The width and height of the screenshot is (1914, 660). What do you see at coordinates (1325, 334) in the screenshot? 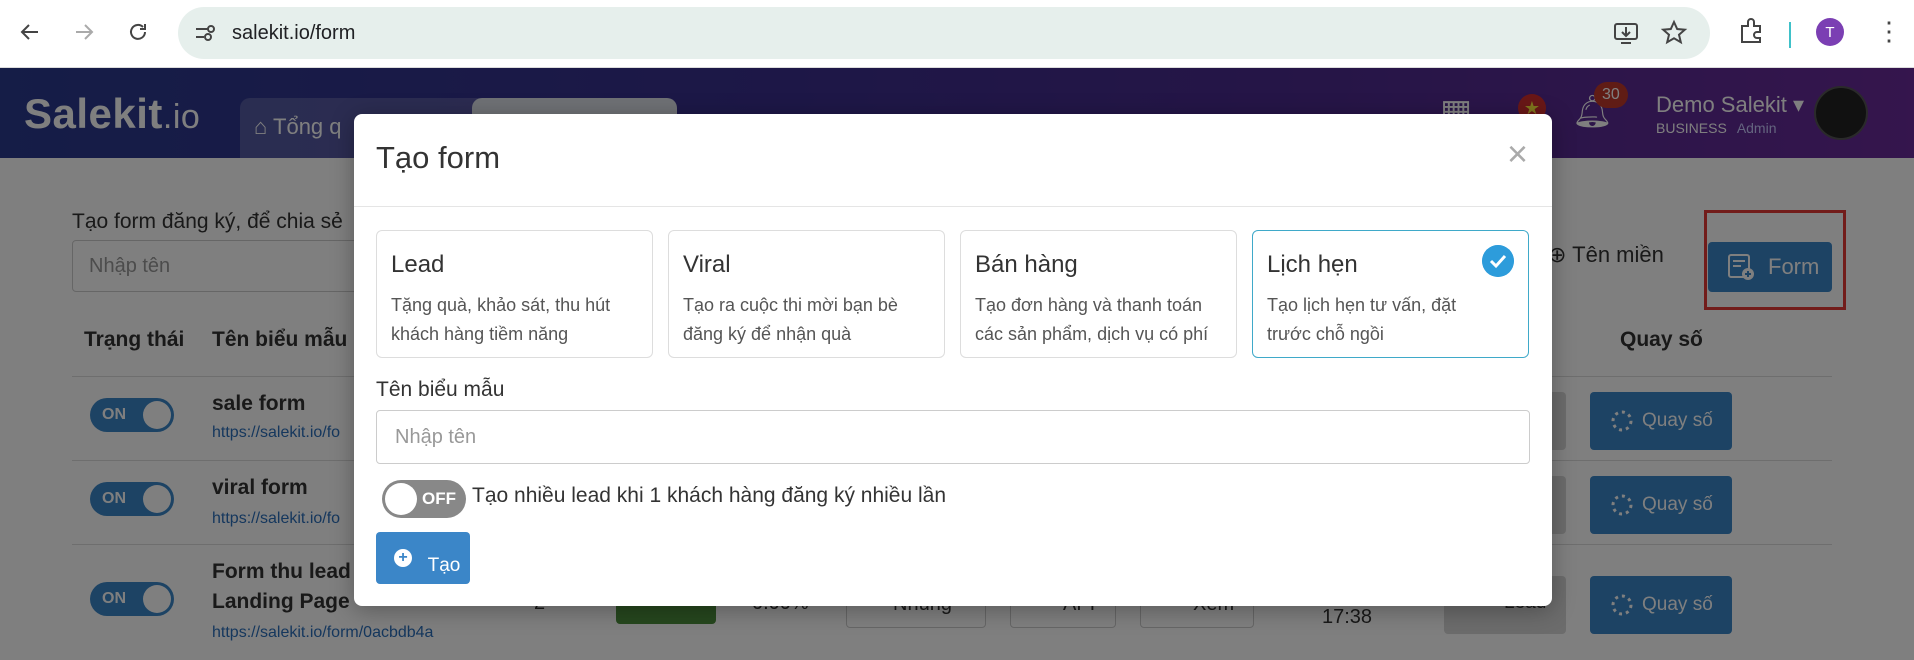
I see `form-type-desc: trước chỗ ngồi` at bounding box center [1325, 334].